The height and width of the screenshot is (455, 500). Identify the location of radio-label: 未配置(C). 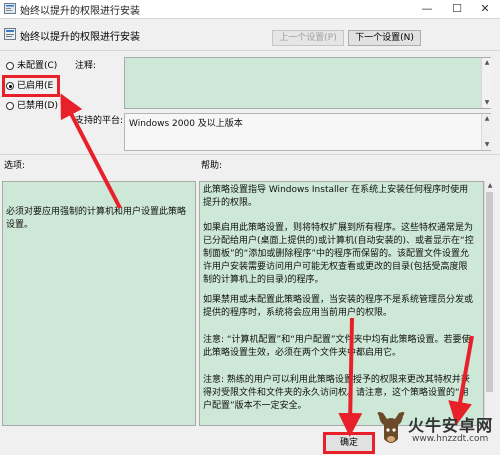
(37, 66).